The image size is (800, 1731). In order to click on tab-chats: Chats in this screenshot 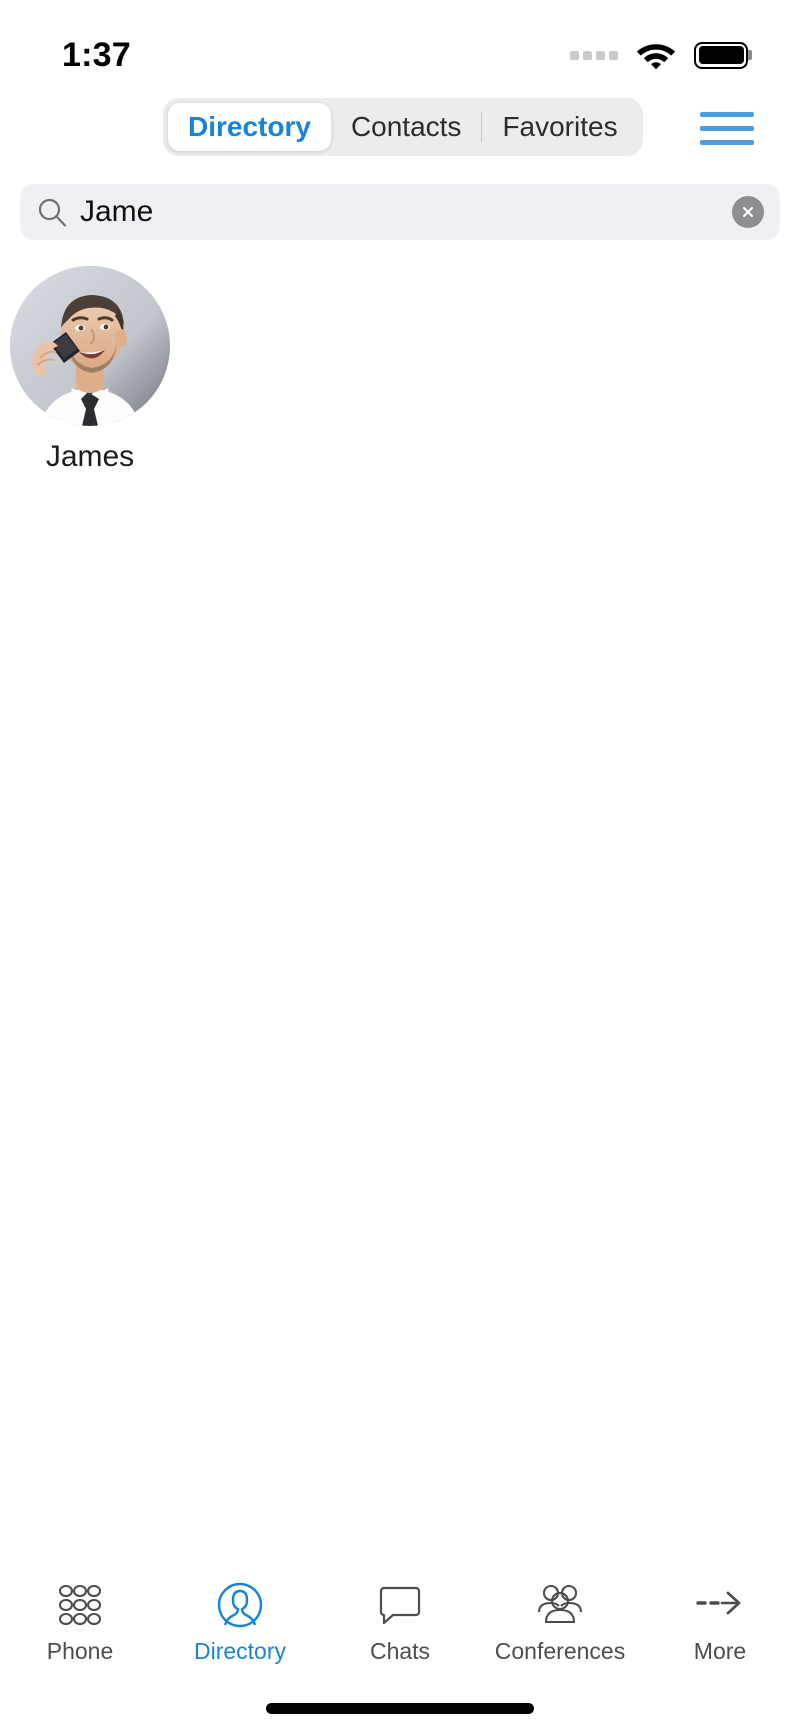, I will do `click(400, 1623)`.